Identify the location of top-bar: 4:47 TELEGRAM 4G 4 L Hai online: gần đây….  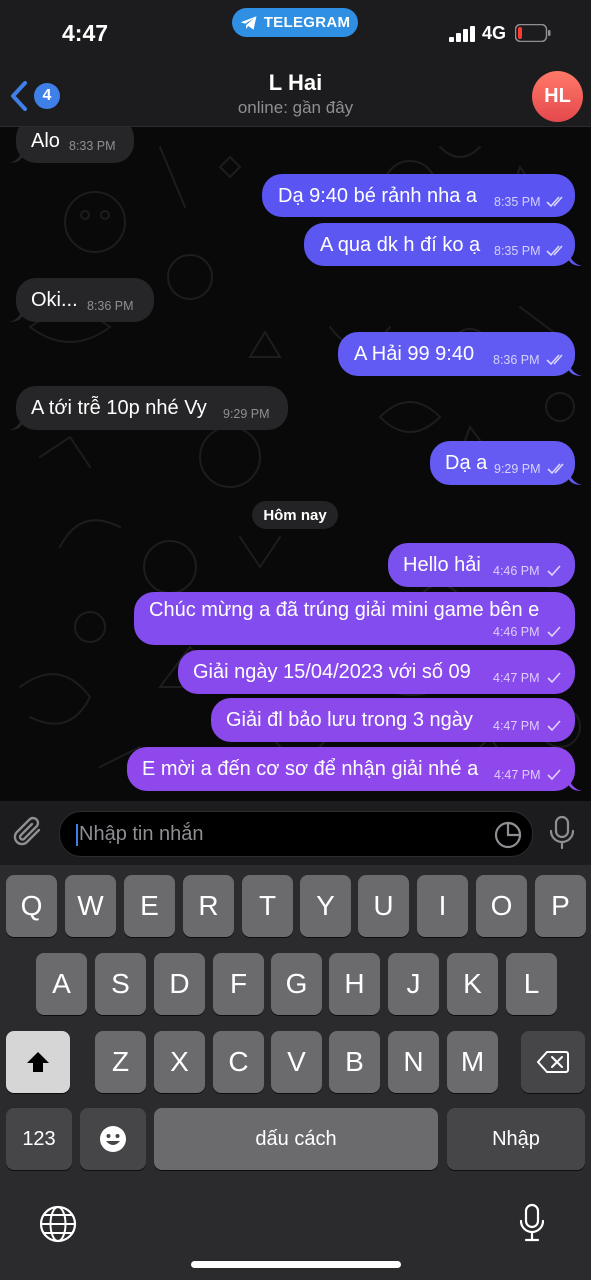
(295, 63).